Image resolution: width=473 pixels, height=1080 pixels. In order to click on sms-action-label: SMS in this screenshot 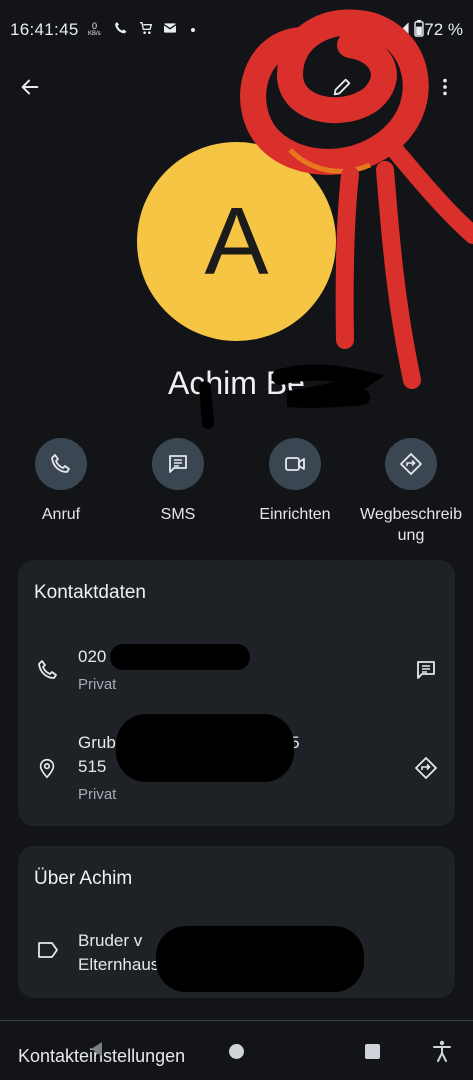, I will do `click(178, 514)`.